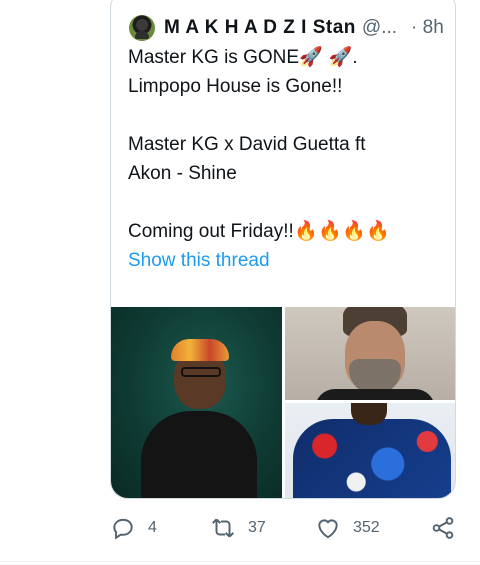  I want to click on tweet-line-2: Limpopo House is Gone!!, so click(235, 86).